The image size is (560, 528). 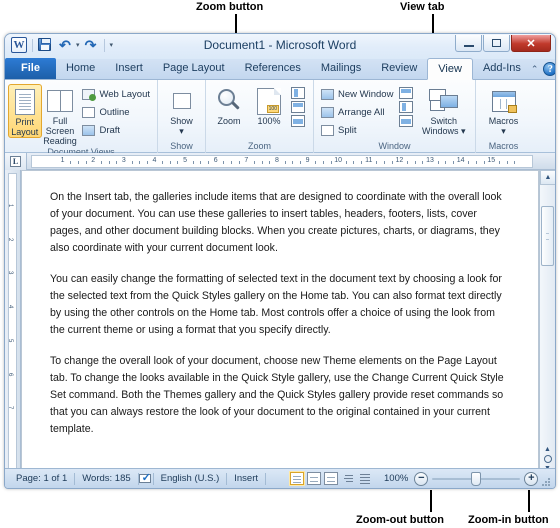 What do you see at coordinates (460, 160) in the screenshot?
I see `ruler-number: 14` at bounding box center [460, 160].